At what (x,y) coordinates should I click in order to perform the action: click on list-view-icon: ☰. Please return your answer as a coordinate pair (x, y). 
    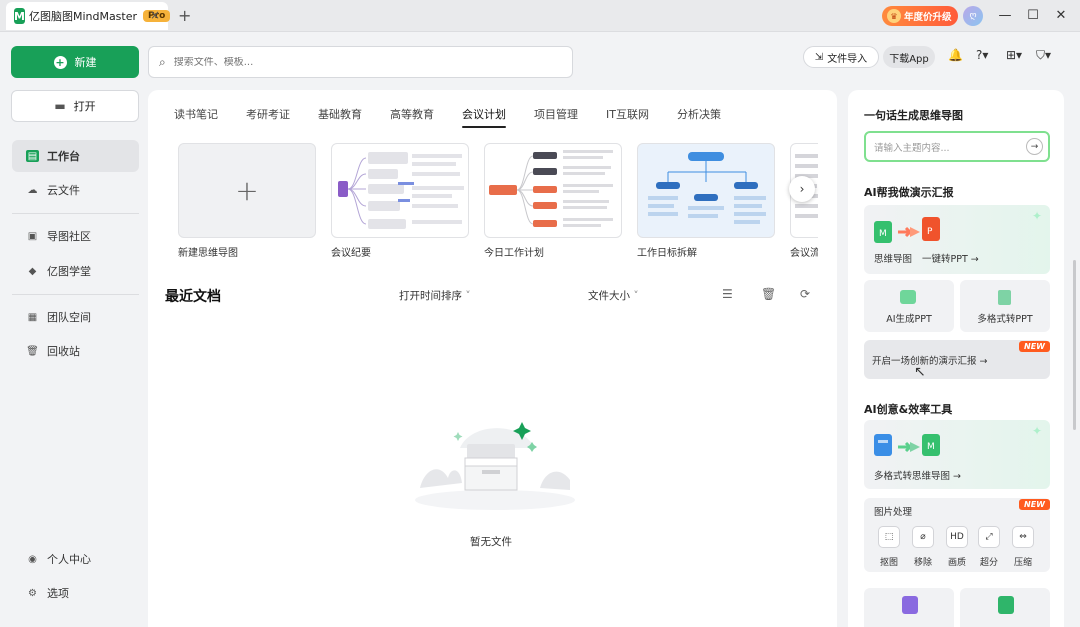
    Looking at the image, I should click on (727, 294).